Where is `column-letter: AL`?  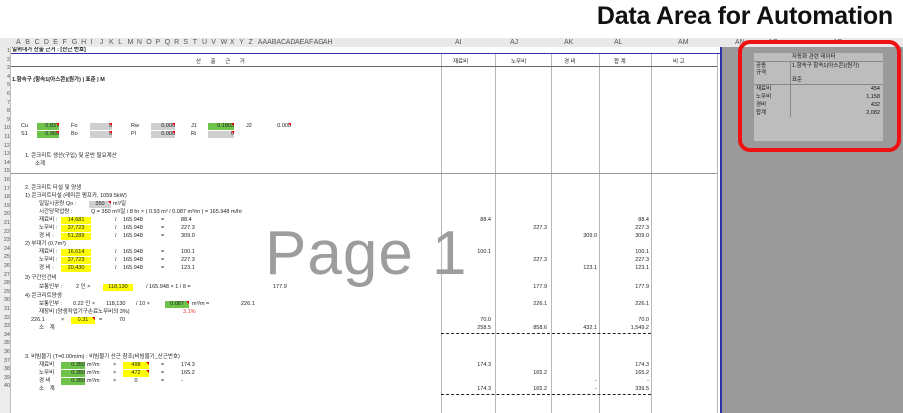 column-letter: AL is located at coordinates (618, 42).